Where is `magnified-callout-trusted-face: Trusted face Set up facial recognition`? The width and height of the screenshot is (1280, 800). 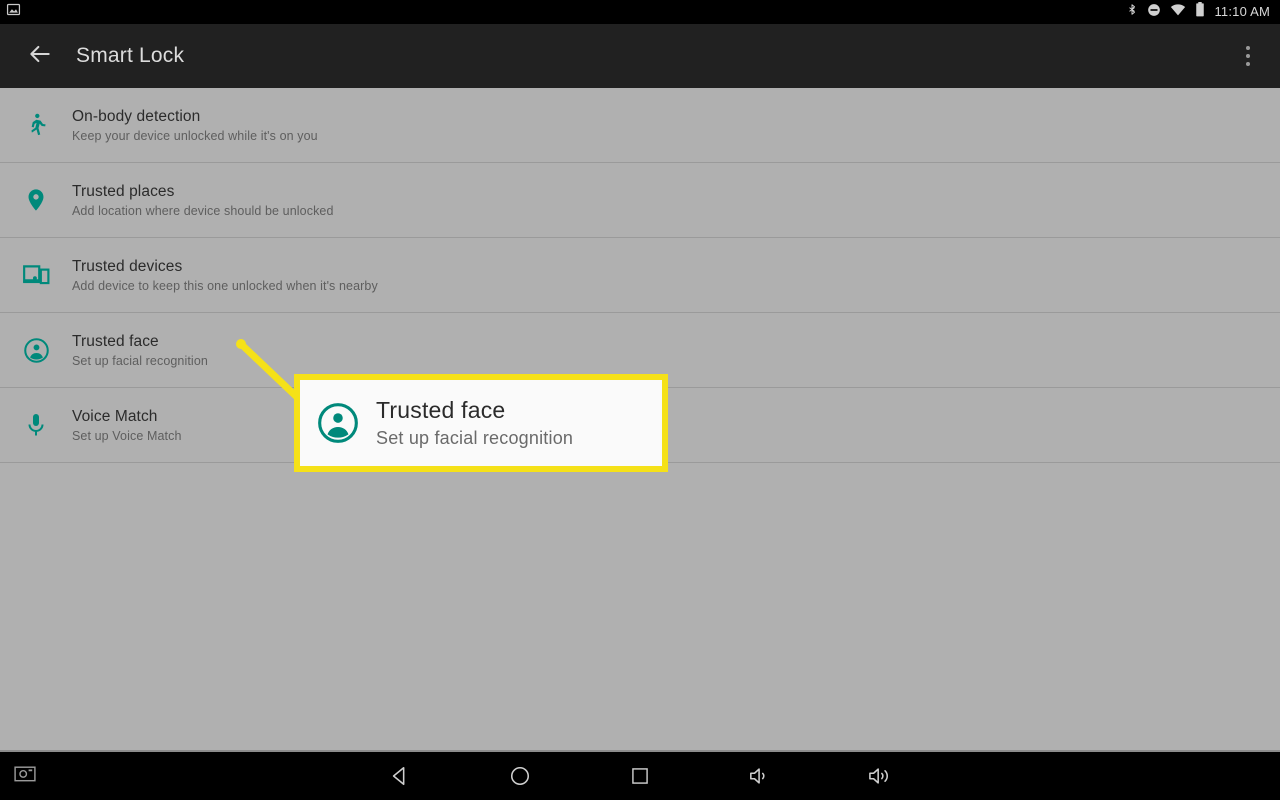 magnified-callout-trusted-face: Trusted face Set up facial recognition is located at coordinates (481, 423).